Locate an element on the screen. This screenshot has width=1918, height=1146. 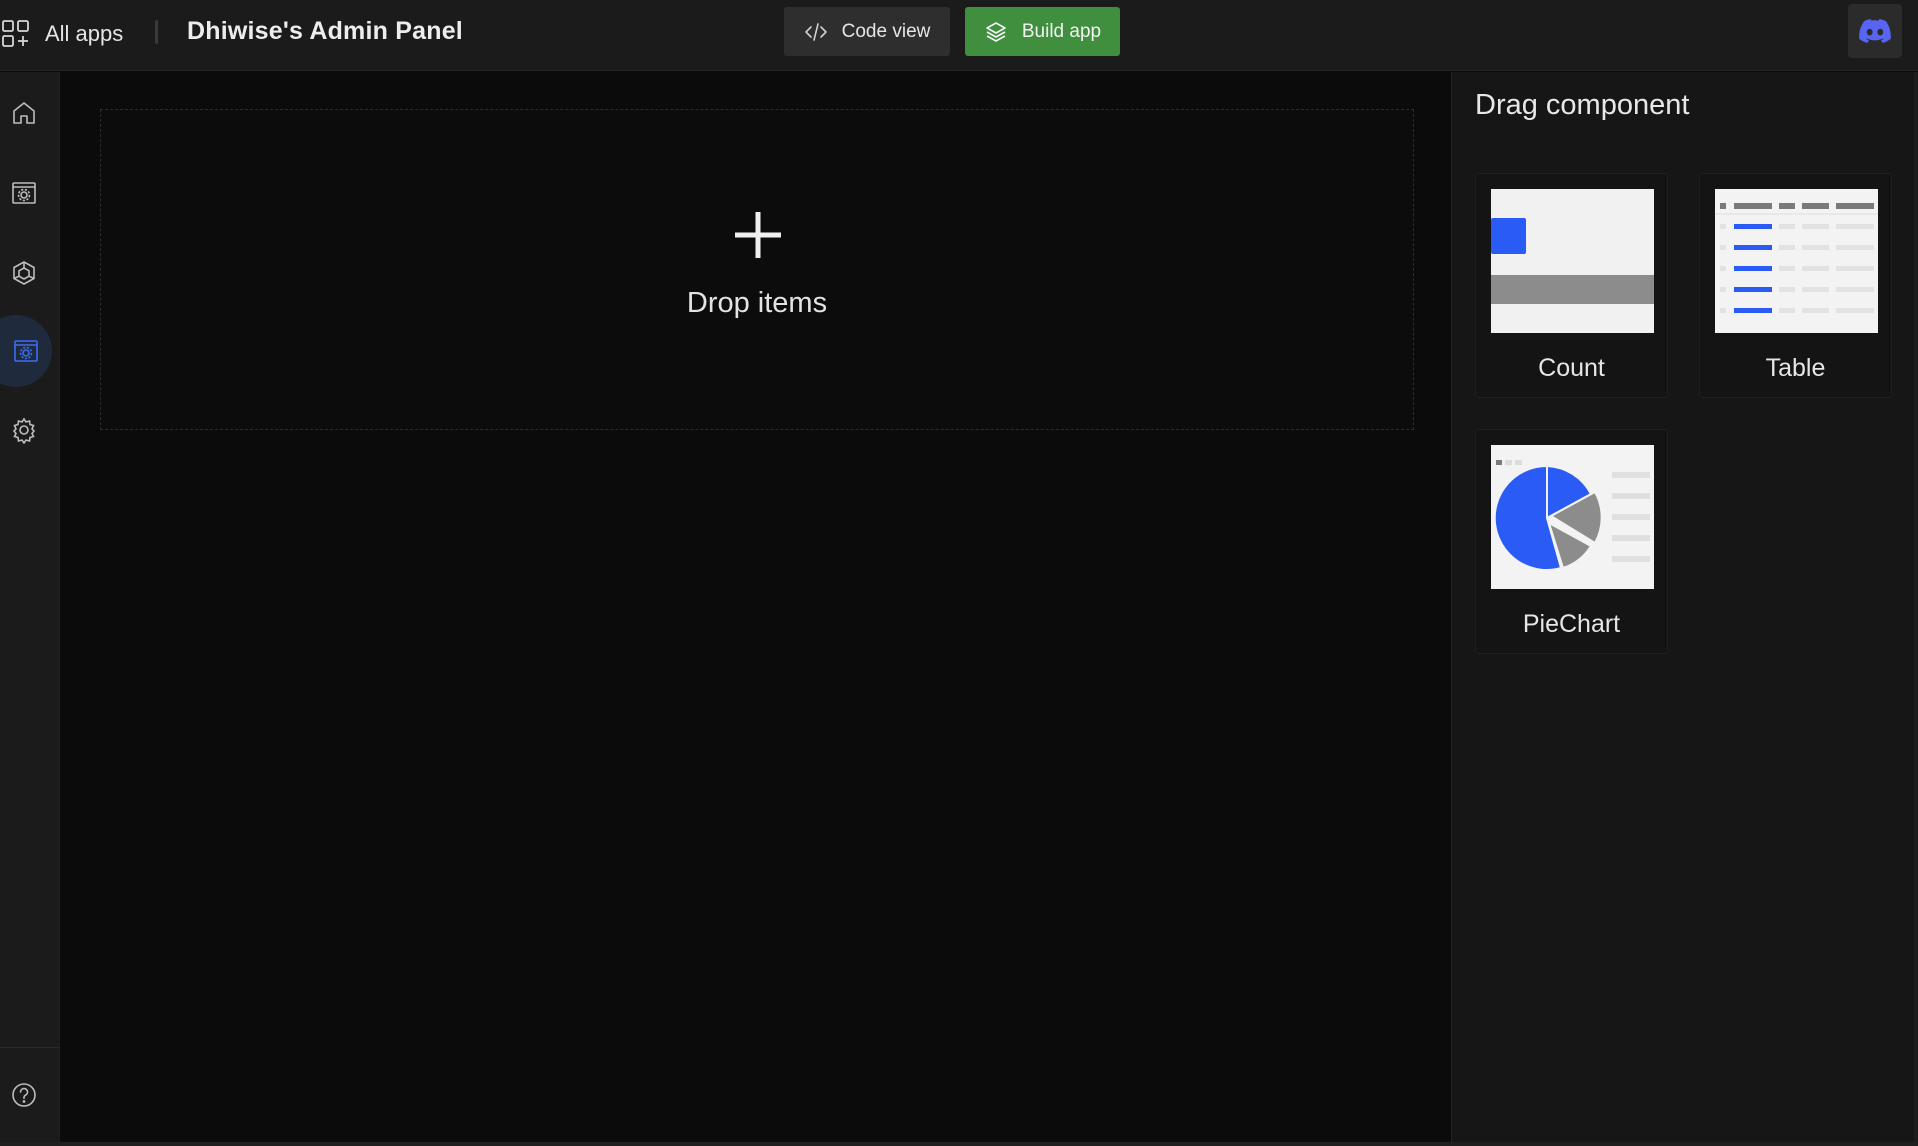
drop-items-label: Drop items is located at coordinates (757, 303).